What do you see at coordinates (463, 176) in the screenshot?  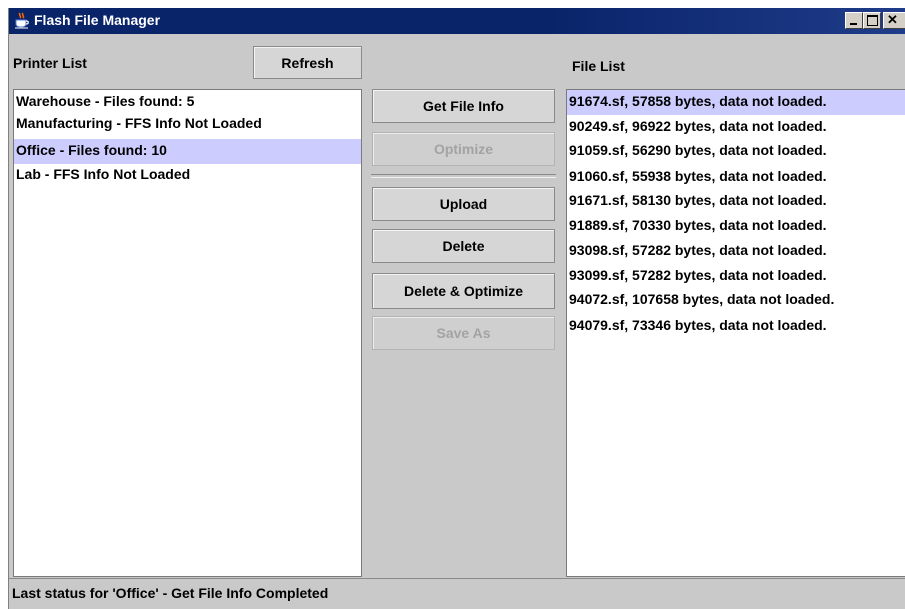 I see `button-separator` at bounding box center [463, 176].